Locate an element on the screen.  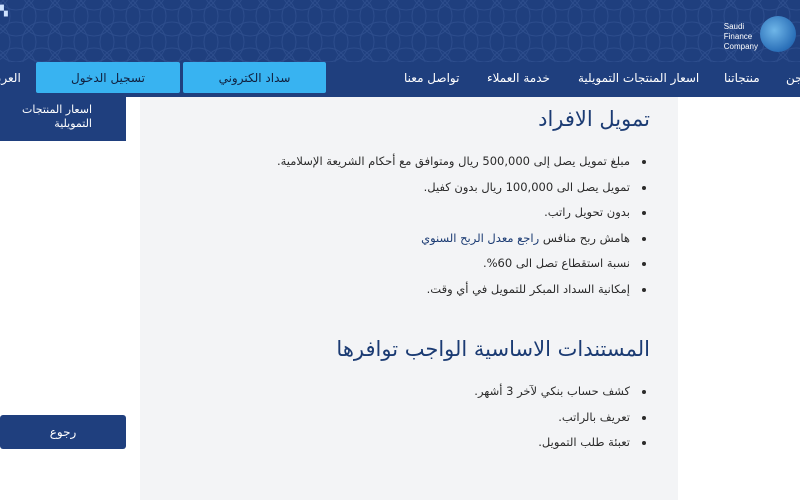
logo-text: Saudi Finance Company is located at coordinates (740, 36).